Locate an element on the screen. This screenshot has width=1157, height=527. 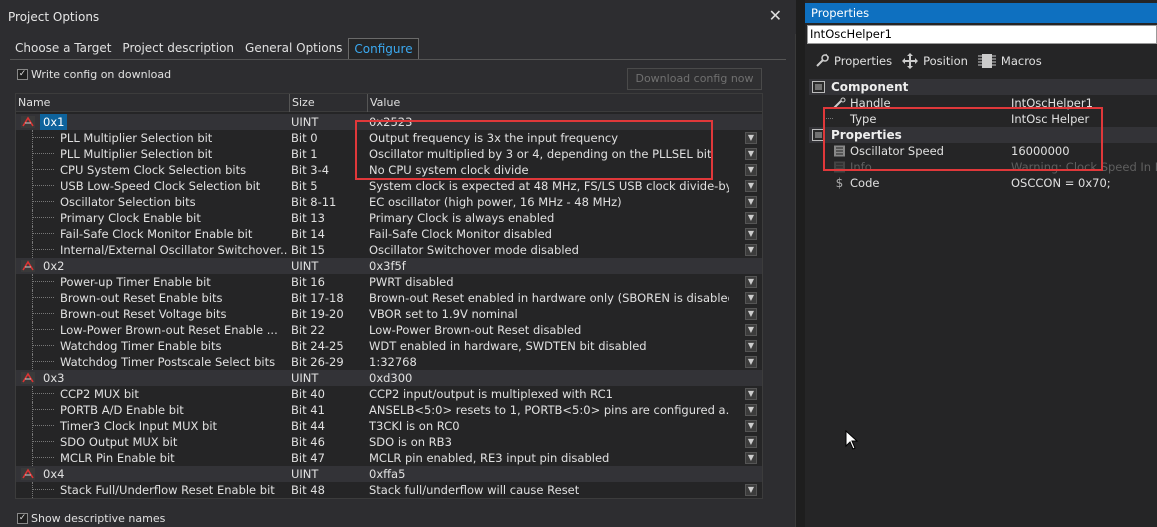
close-icon: ✕ is located at coordinates (775, 16).